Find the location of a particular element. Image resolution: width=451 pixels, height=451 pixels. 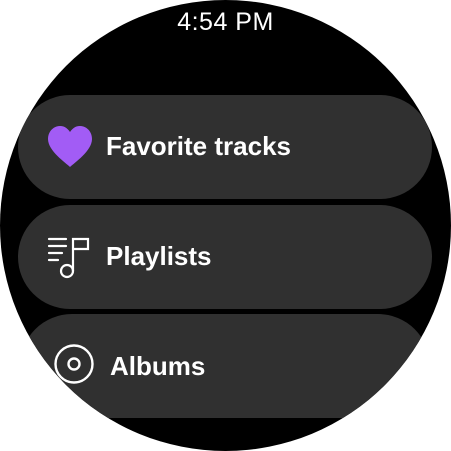

menu-item-label: Playlists is located at coordinates (159, 256).